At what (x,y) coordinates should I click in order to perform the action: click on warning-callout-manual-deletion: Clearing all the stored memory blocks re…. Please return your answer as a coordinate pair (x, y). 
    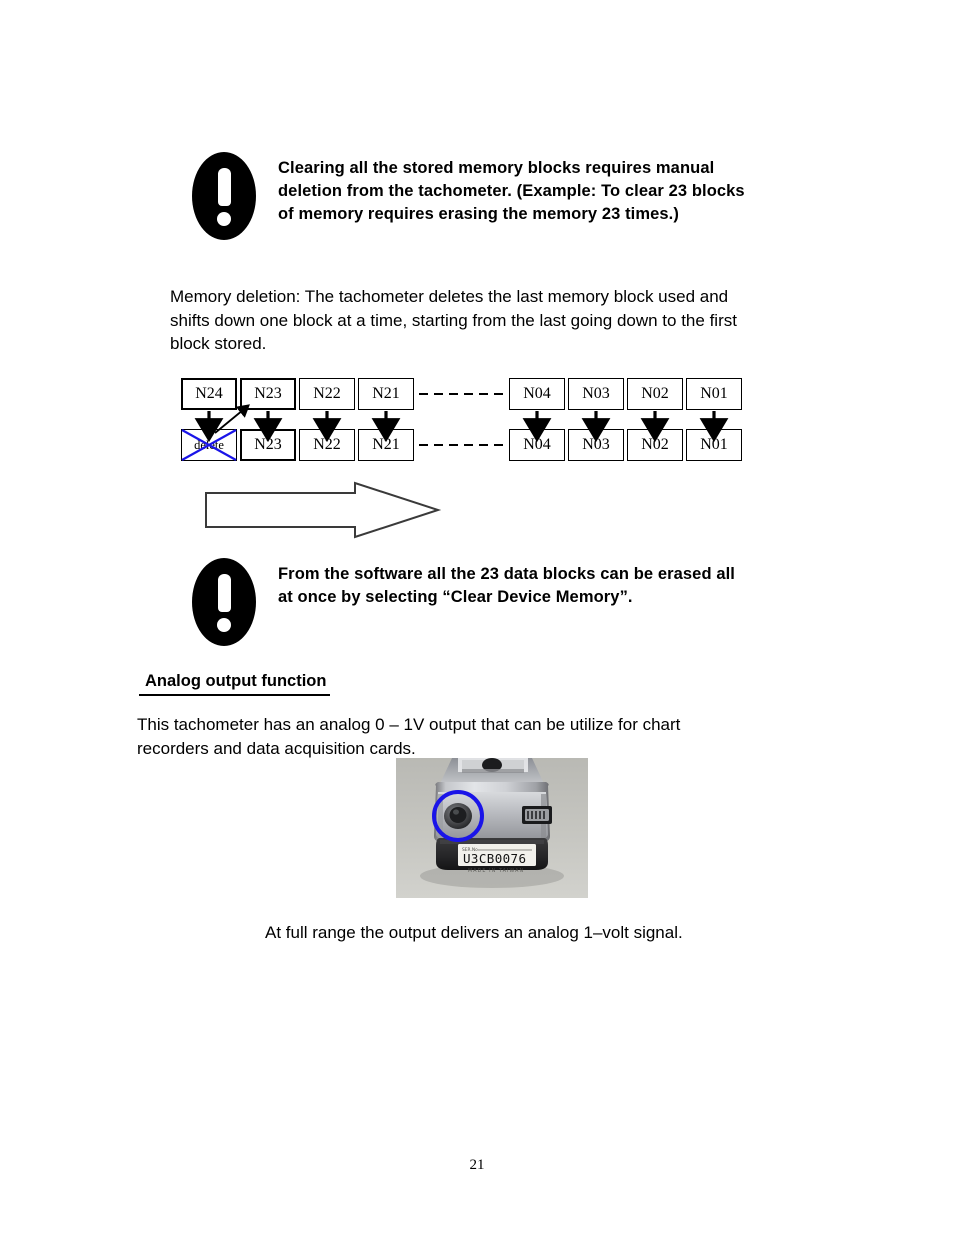
    Looking at the image, I should click on (515, 196).